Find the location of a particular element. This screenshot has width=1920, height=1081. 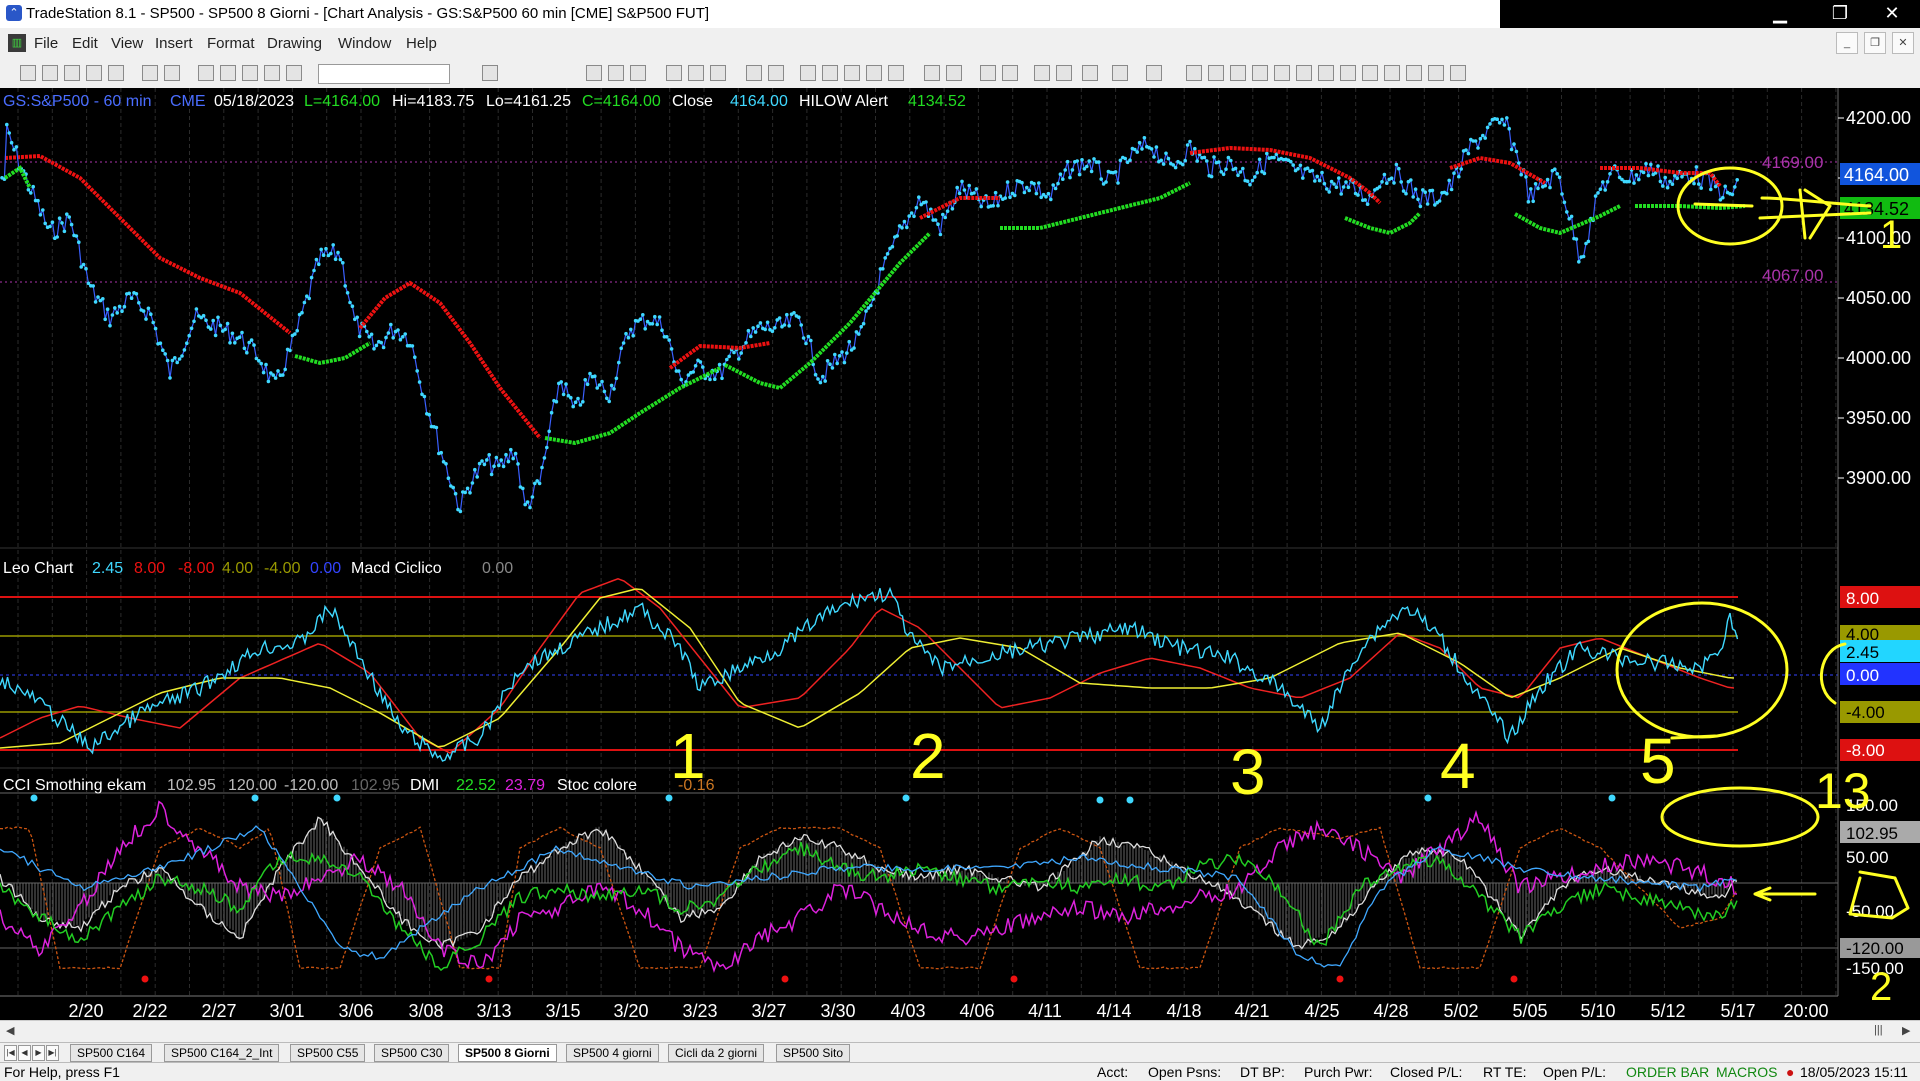

tab-cicli-da-2-giorni: Cicli da 2 giorni is located at coordinates (716, 1053).